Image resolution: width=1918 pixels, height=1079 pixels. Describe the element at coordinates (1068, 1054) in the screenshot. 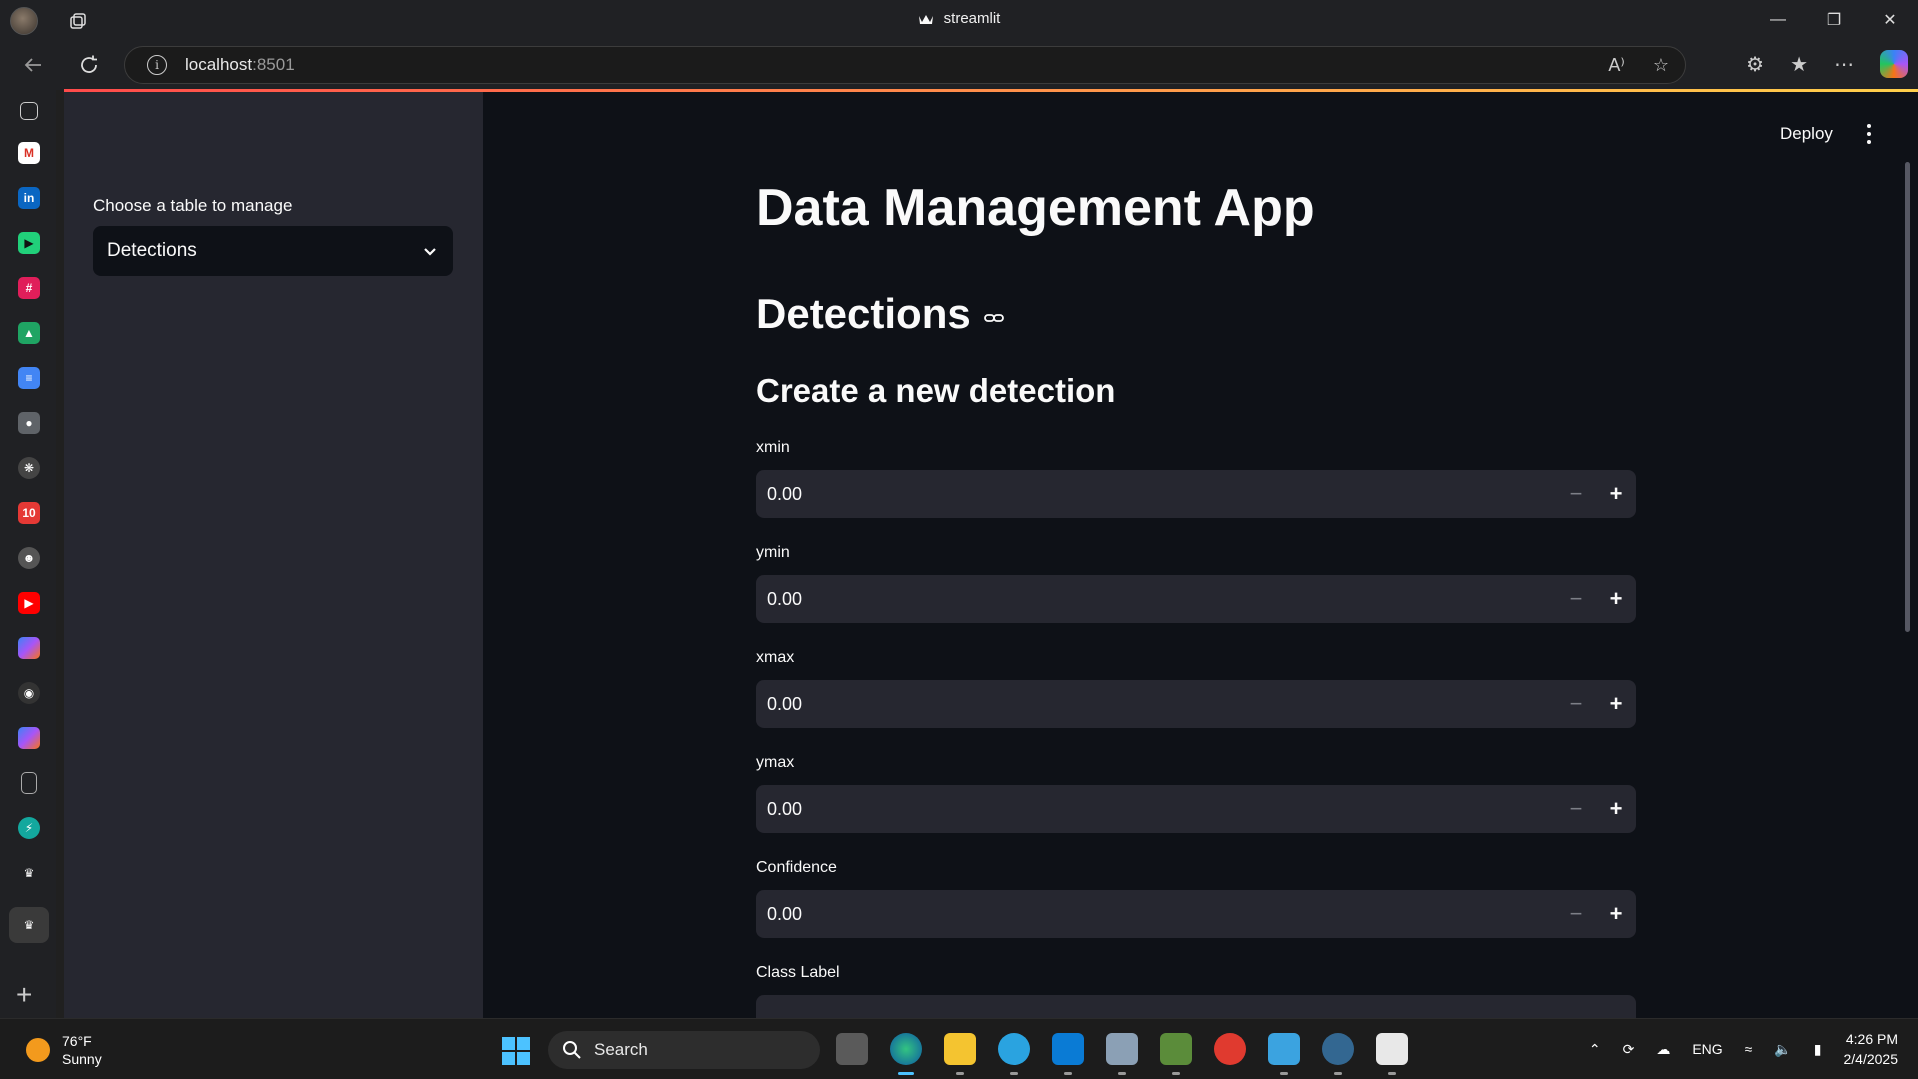

I see `vscode-icon` at that location.